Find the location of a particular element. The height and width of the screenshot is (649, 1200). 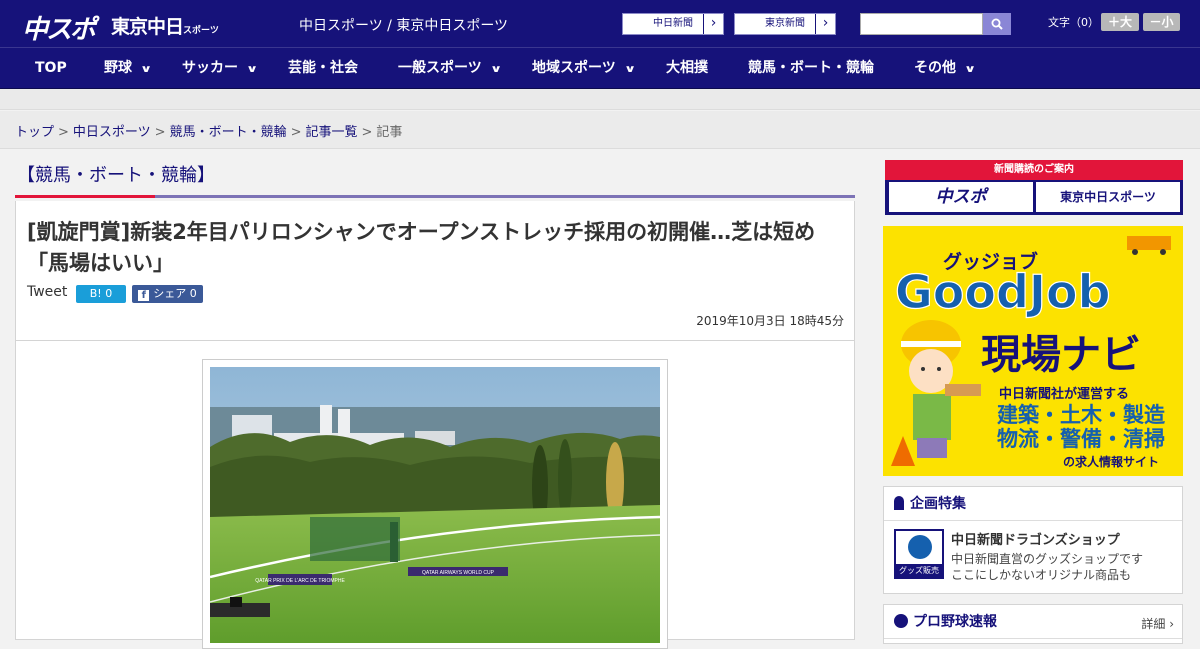

font-smaller-button: －小 is located at coordinates (1161, 22).